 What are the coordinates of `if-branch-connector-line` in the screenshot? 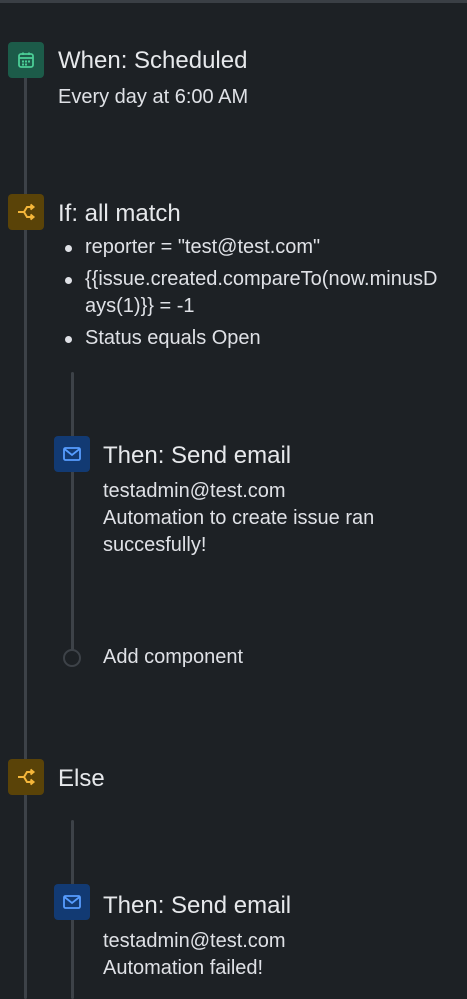 It's located at (72, 514).